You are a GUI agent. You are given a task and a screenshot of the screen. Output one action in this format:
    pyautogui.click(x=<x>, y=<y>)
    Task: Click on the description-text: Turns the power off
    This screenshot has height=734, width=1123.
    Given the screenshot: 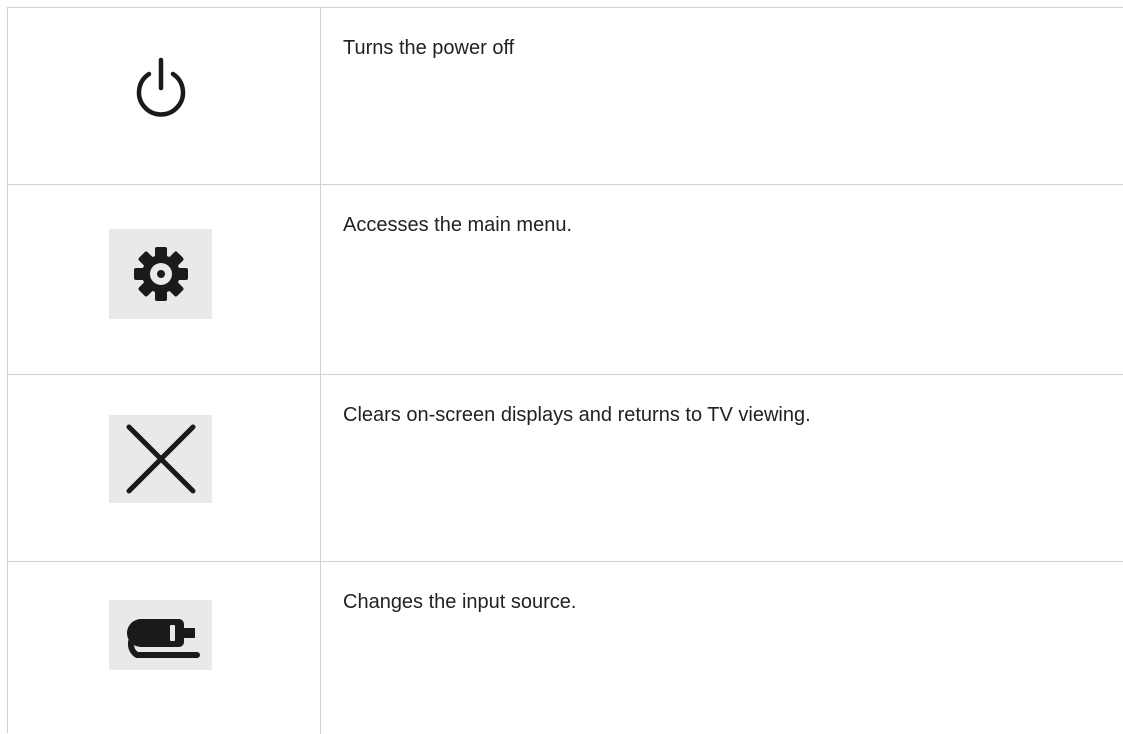 What is the action you would take?
    pyautogui.click(x=429, y=48)
    